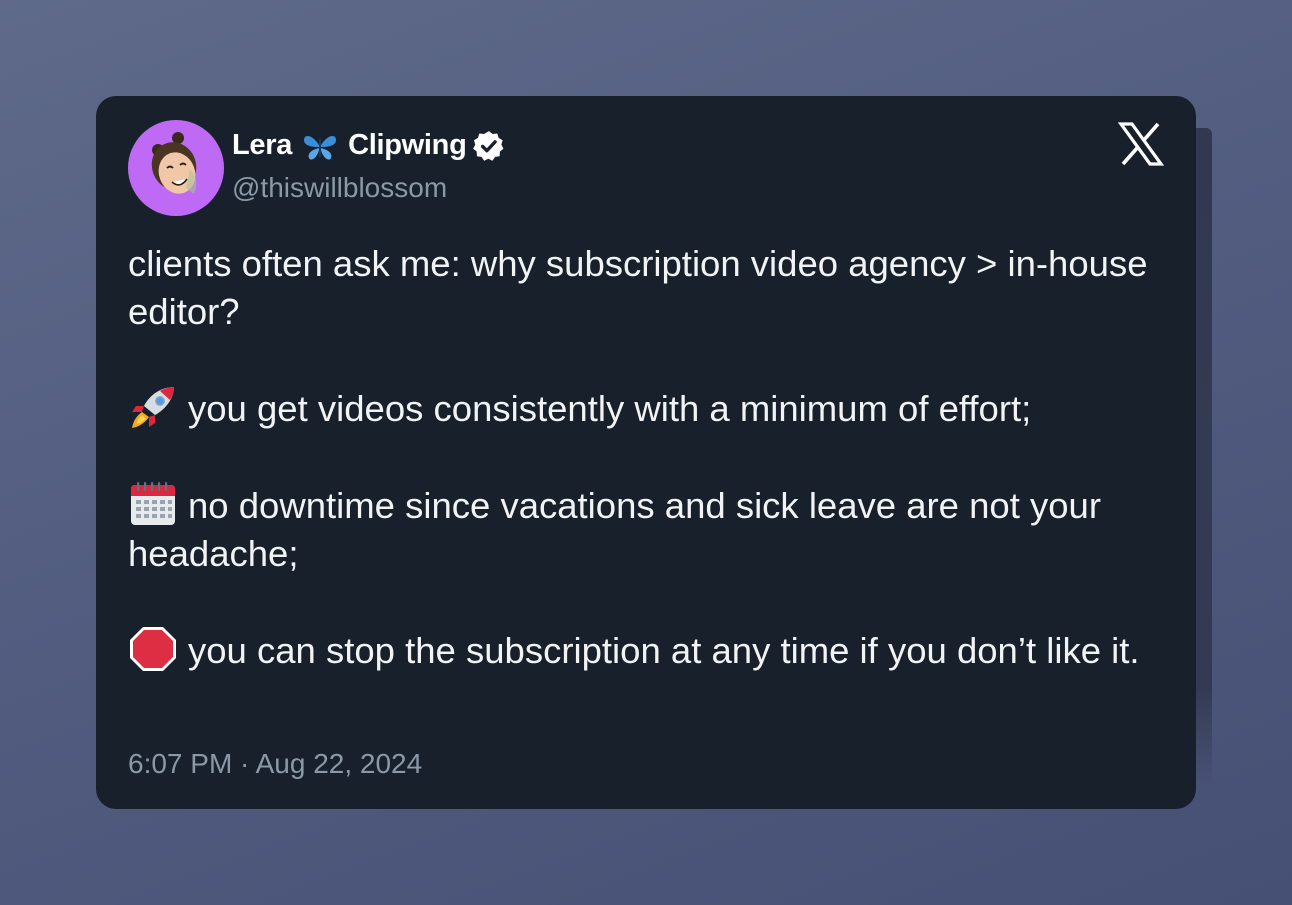 This screenshot has width=1292, height=905. Describe the element at coordinates (153, 407) in the screenshot. I see `rocket-icon` at that location.